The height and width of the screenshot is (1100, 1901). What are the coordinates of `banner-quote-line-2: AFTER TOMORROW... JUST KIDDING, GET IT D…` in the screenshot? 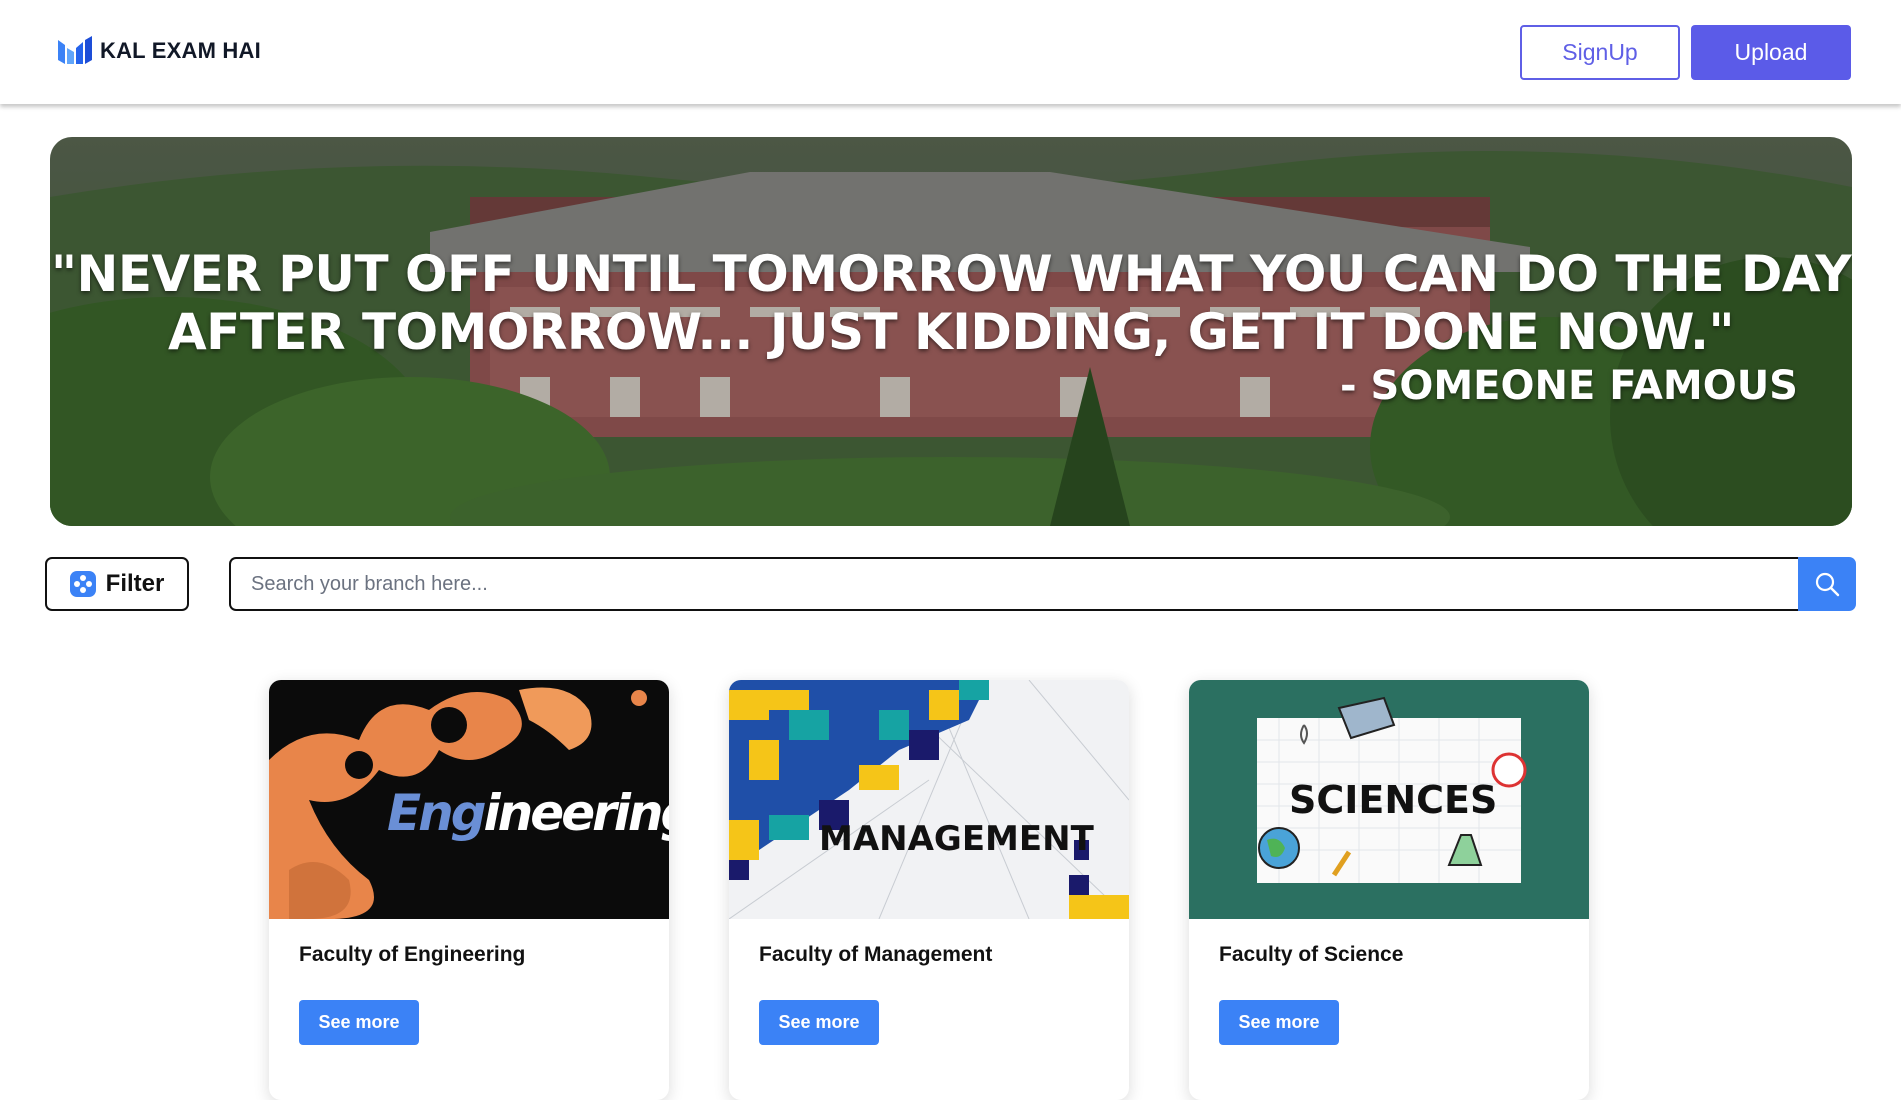 It's located at (951, 332).